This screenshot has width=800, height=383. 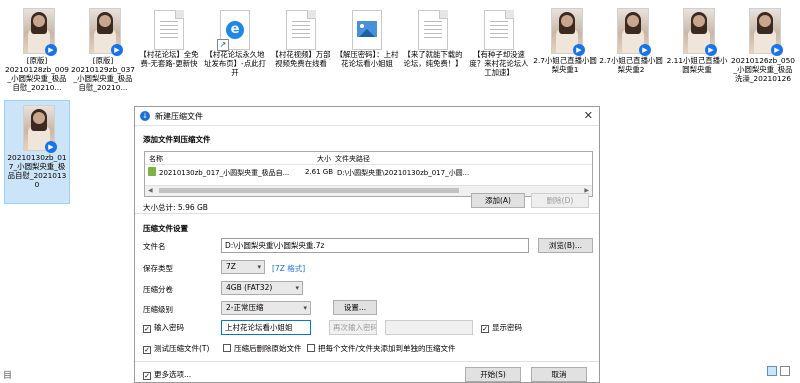 What do you see at coordinates (631, 65) in the screenshot?
I see `file-label: 2.7小姐己直播小圆梨央重2` at bounding box center [631, 65].